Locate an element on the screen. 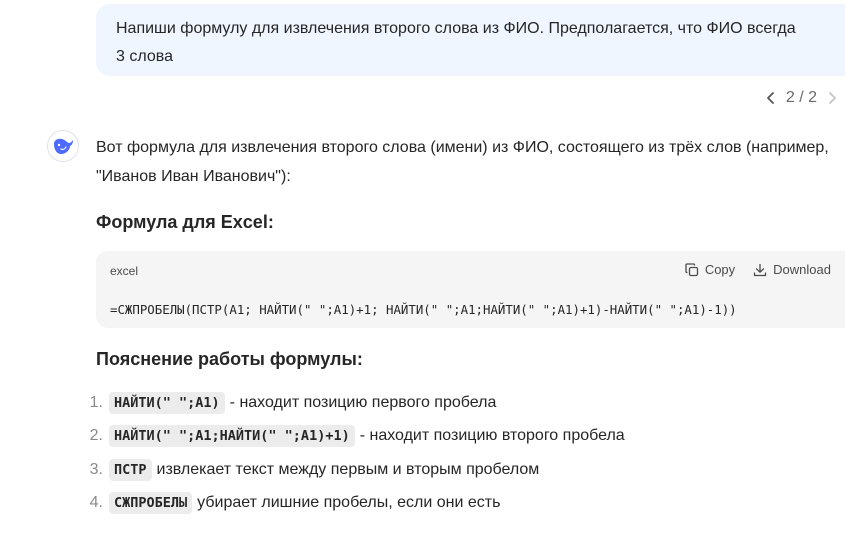 The image size is (845, 541). copy-icon is located at coordinates (691, 269).